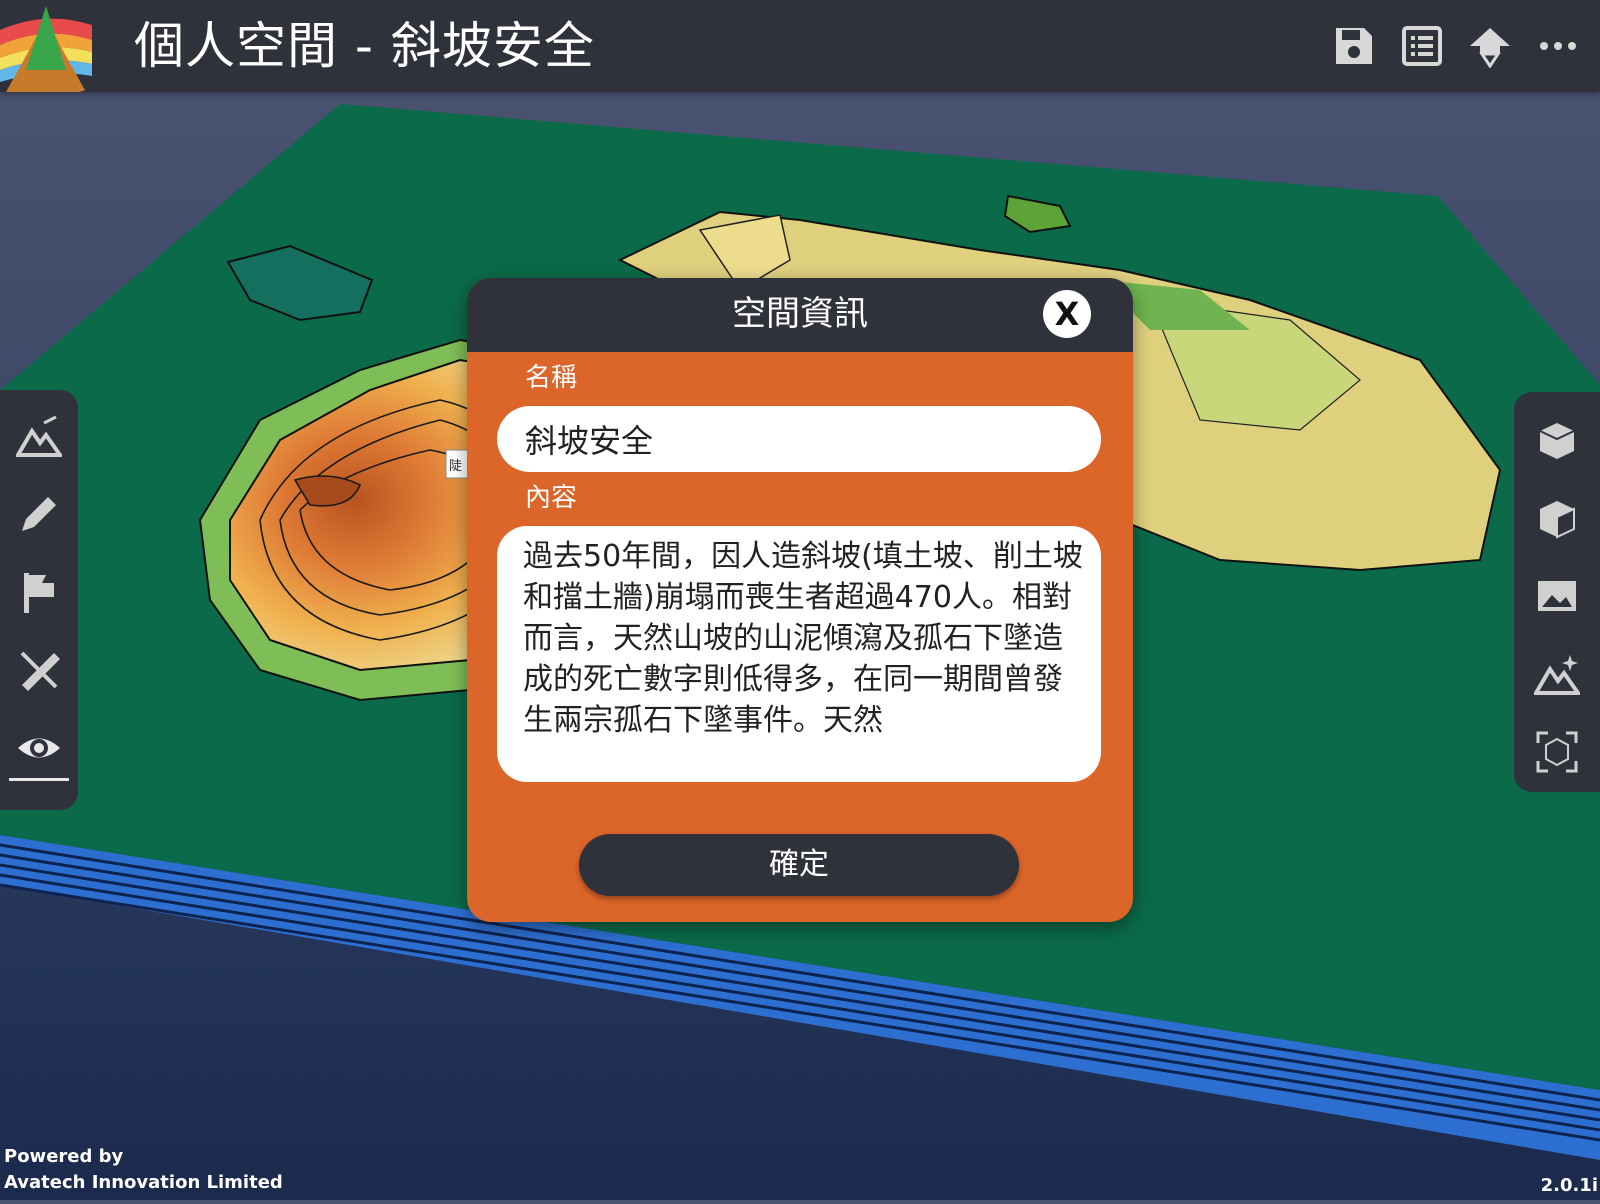 The width and height of the screenshot is (1600, 1204). What do you see at coordinates (46, 46) in the screenshot?
I see `app-logo` at bounding box center [46, 46].